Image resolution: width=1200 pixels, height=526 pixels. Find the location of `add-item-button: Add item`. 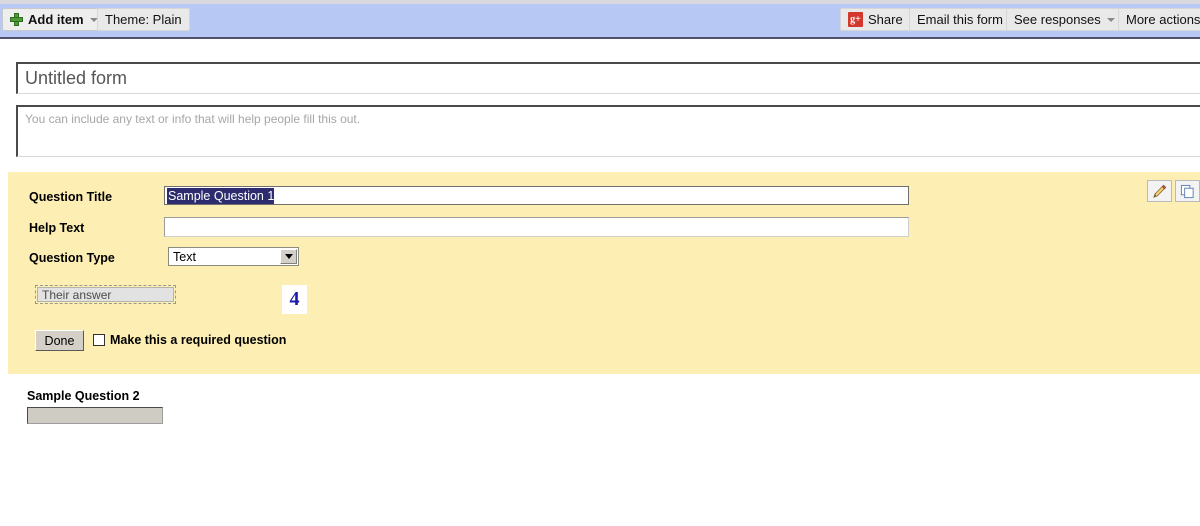

add-item-button: Add item is located at coordinates (54, 19).